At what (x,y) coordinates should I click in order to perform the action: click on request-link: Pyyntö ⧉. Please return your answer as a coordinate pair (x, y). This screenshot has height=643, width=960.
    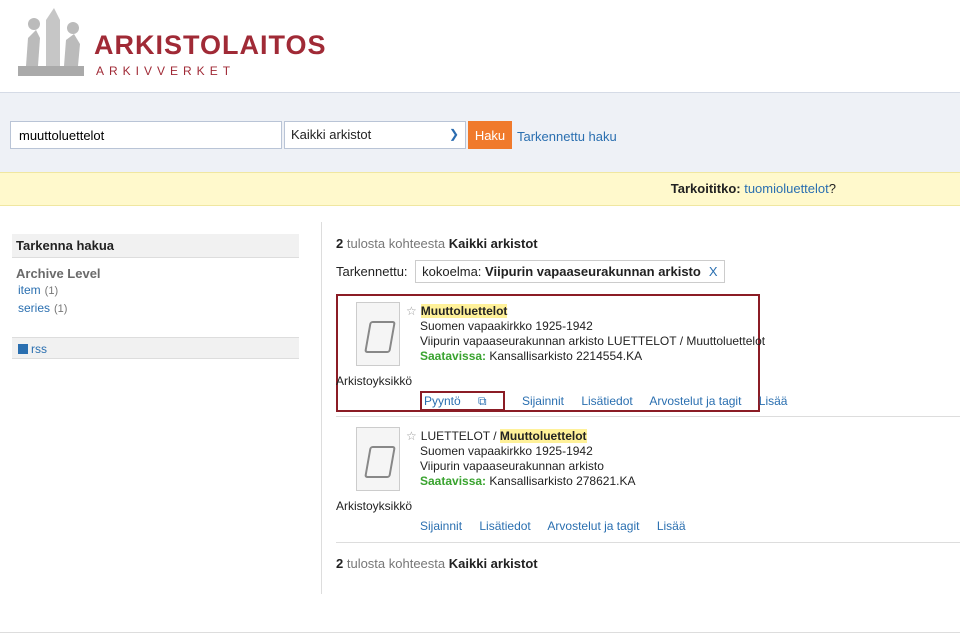
    Looking at the image, I should click on (462, 401).